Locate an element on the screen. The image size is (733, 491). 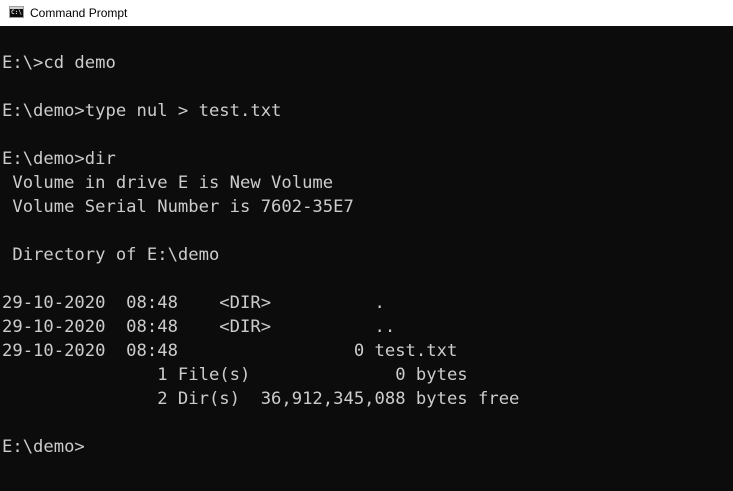
console-line: Volume in drive E is New Volume is located at coordinates (168, 183).